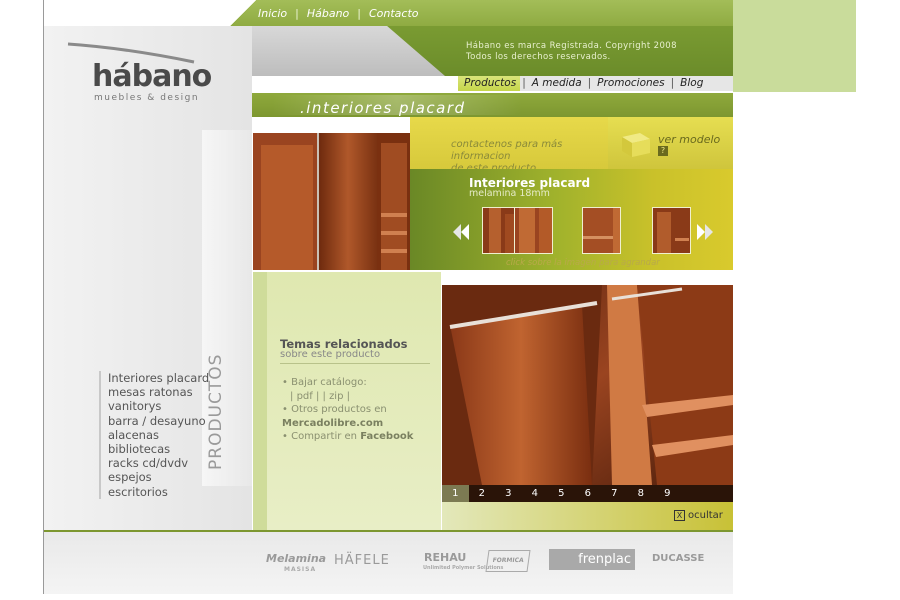 Image resolution: width=900 pixels, height=600 pixels. What do you see at coordinates (362, 560) in the screenshot?
I see `brand-hafele-logo: HÄFELE` at bounding box center [362, 560].